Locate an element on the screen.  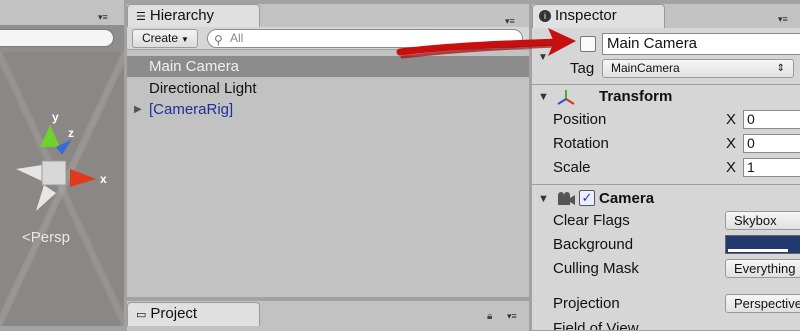
projection-label: Projection is located at coordinates (586, 303).